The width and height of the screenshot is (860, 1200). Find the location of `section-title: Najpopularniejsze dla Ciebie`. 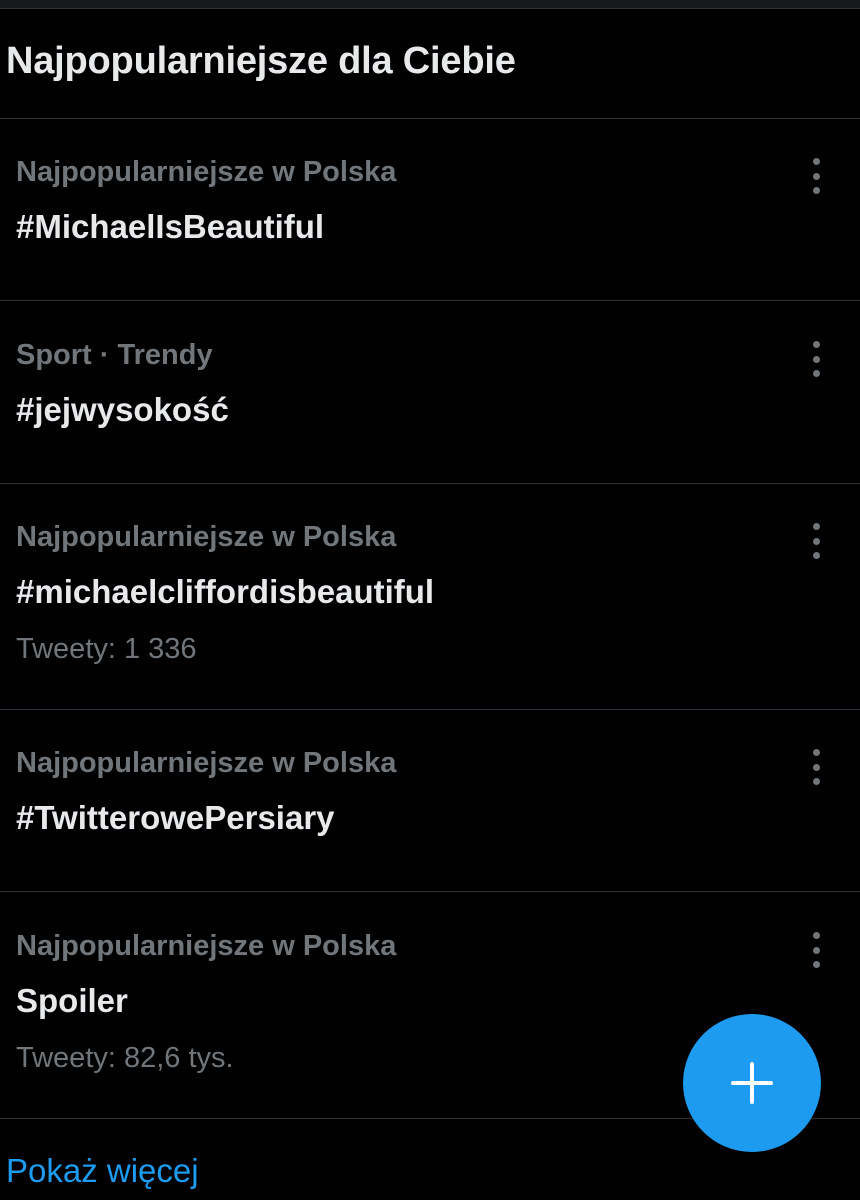

section-title: Najpopularniejsze dla Ciebie is located at coordinates (261, 61).